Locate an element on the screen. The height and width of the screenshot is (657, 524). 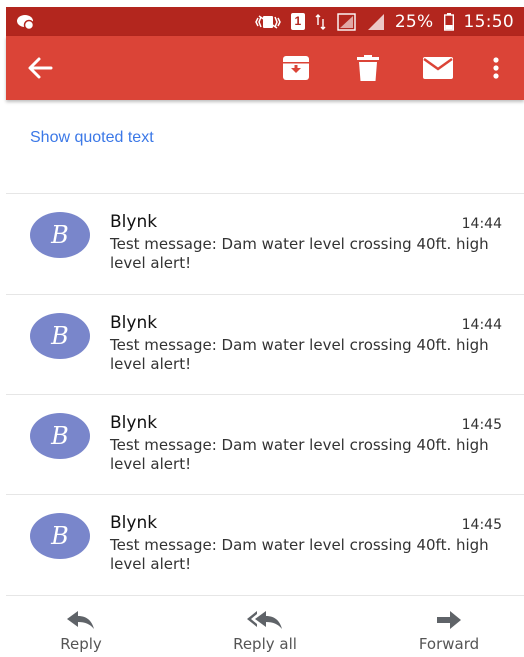
archive-icon is located at coordinates (296, 68).